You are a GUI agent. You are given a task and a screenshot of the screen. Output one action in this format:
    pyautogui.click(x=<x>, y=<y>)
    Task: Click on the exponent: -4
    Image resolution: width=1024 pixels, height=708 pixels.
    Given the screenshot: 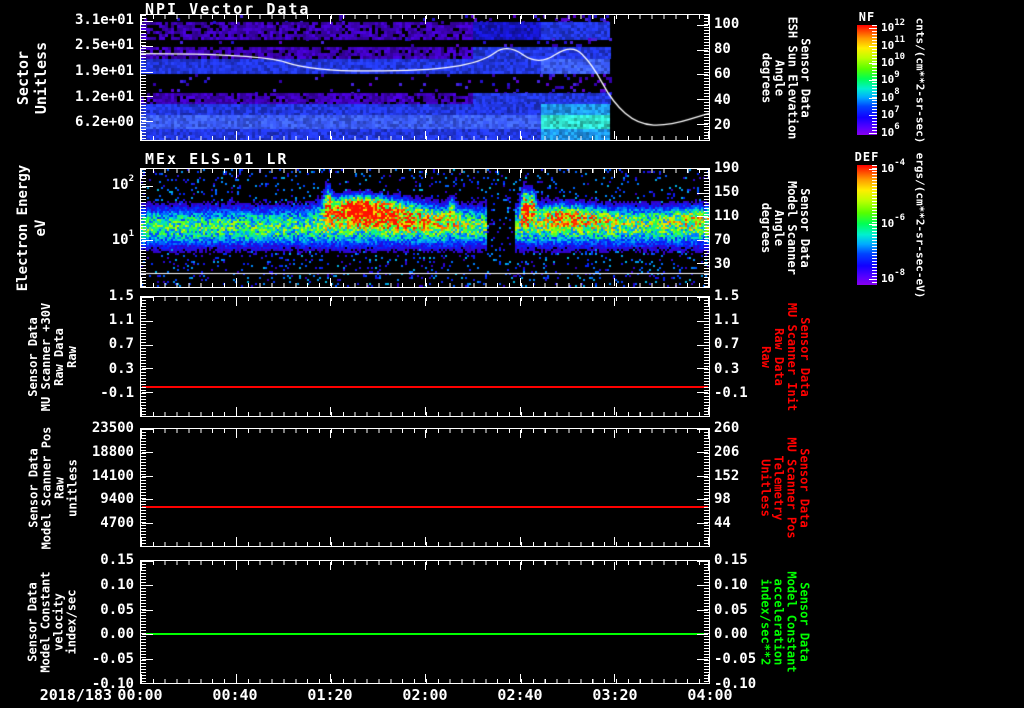 What is the action you would take?
    pyautogui.click(x=900, y=162)
    